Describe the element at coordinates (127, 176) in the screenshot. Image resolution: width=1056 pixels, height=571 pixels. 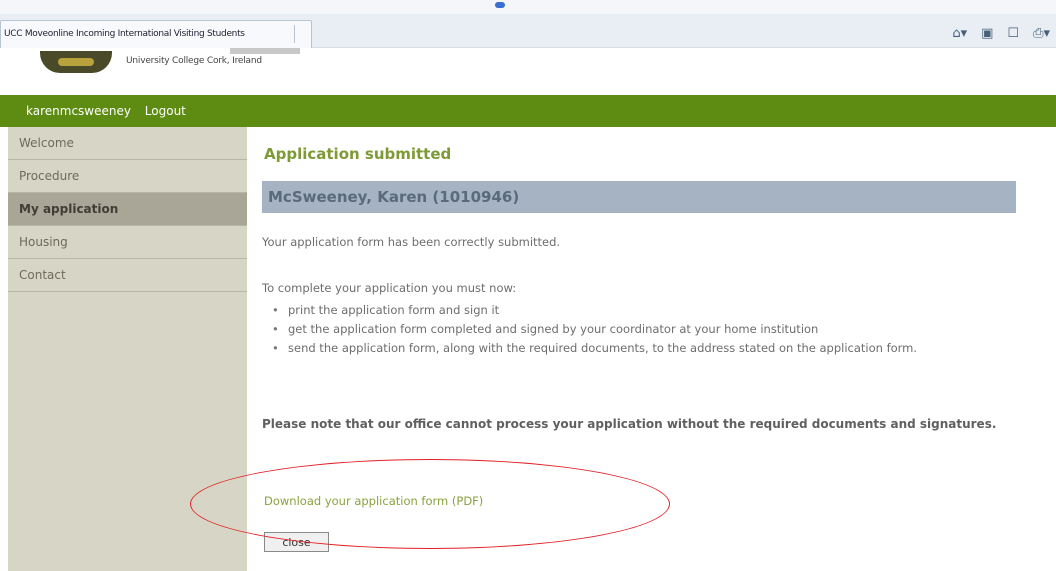
I see `sidebar-item-procedure: Procedure` at that location.